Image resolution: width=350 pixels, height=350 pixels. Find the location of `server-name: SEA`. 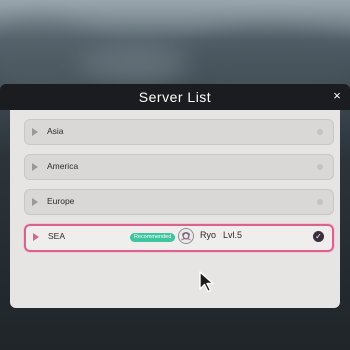

server-name: SEA is located at coordinates (57, 236).